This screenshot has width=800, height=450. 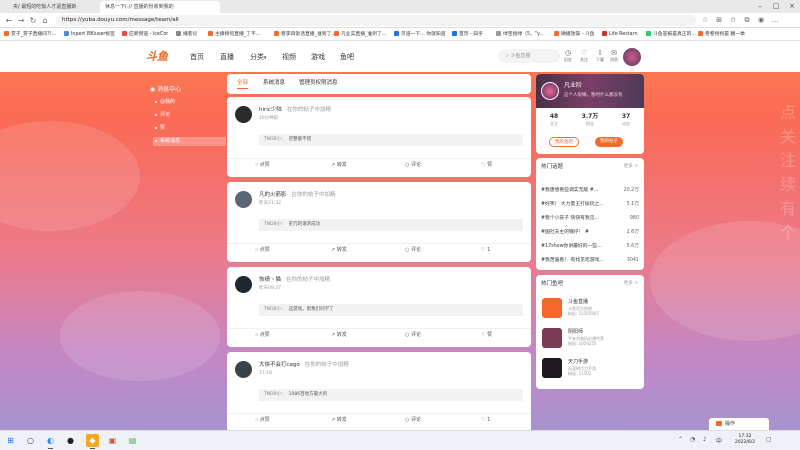 I want to click on nav-home: 首页, so click(x=197, y=57).